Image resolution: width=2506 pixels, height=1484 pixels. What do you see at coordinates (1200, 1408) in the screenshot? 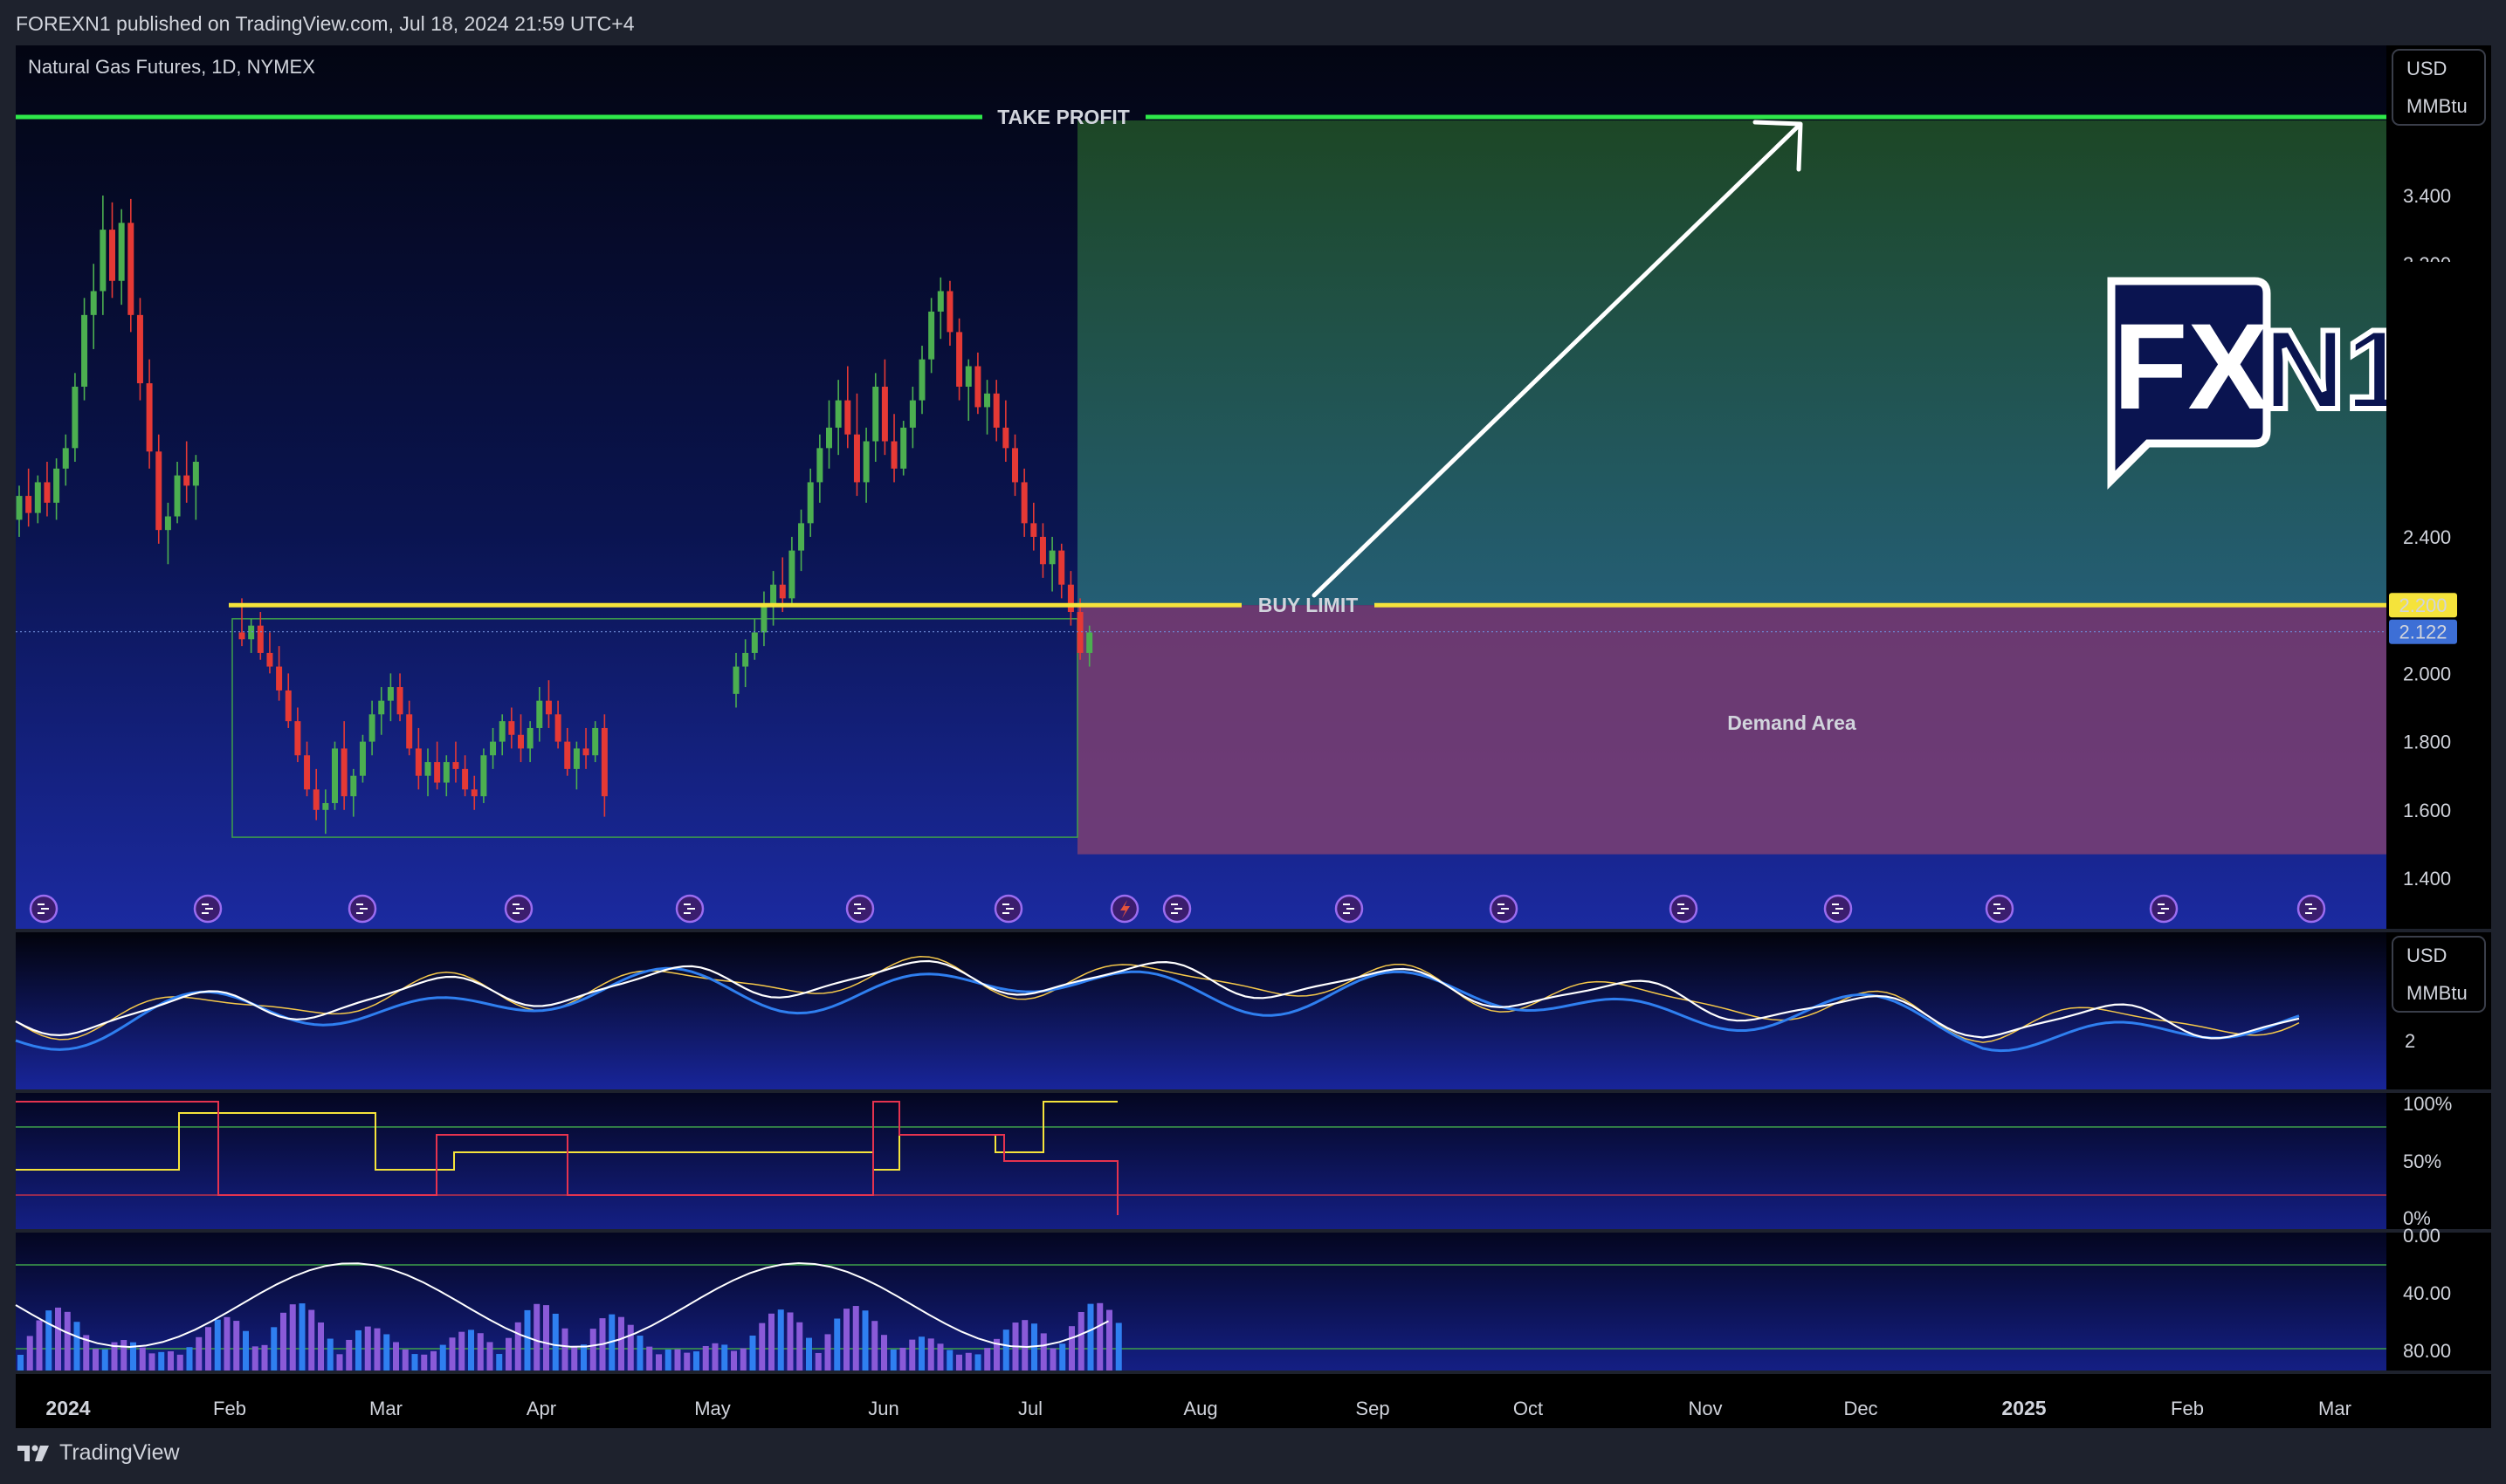
I see `time-tick: Aug` at bounding box center [1200, 1408].